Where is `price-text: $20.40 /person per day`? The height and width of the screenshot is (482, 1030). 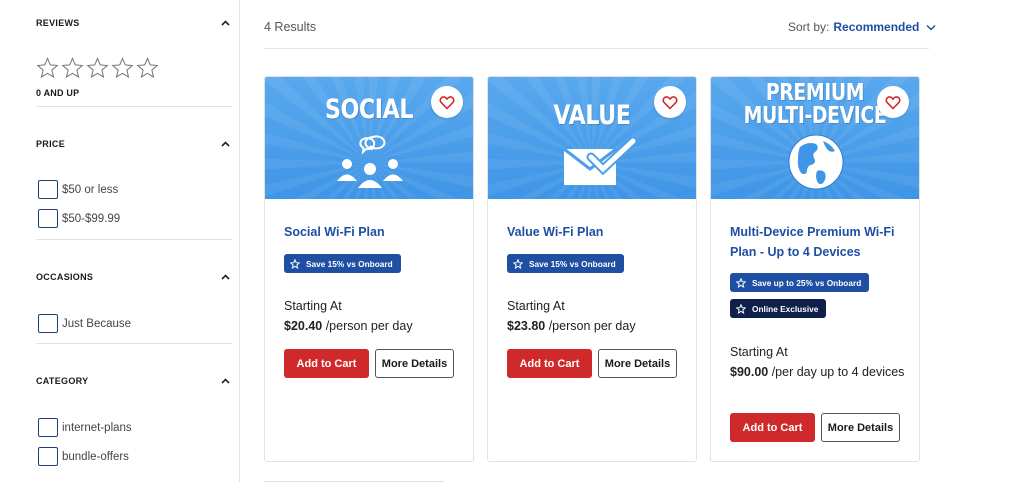 price-text: $20.40 /person per day is located at coordinates (371, 327).